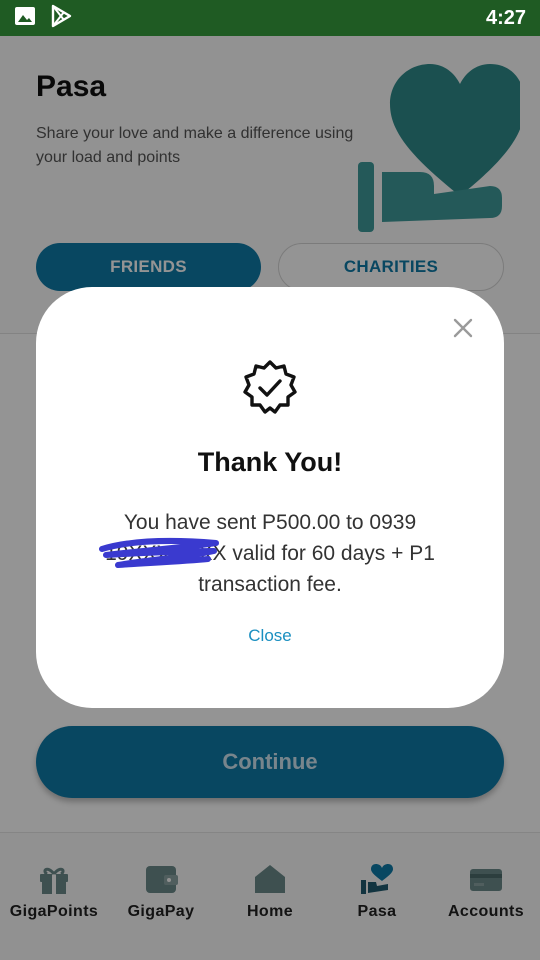 This screenshot has height=960, width=540. What do you see at coordinates (463, 328) in the screenshot?
I see `close-icon` at bounding box center [463, 328].